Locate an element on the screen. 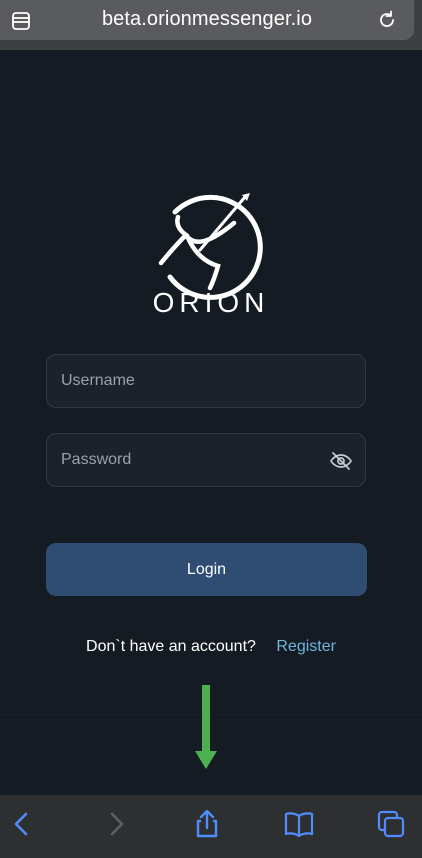 The image size is (422, 858). register-prompt: Don`t have an account? is located at coordinates (171, 646).